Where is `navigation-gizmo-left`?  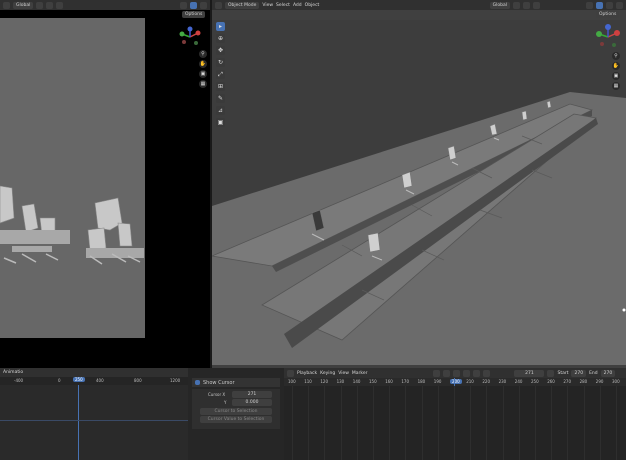
navigation-gizmo-left is located at coordinates (190, 37).